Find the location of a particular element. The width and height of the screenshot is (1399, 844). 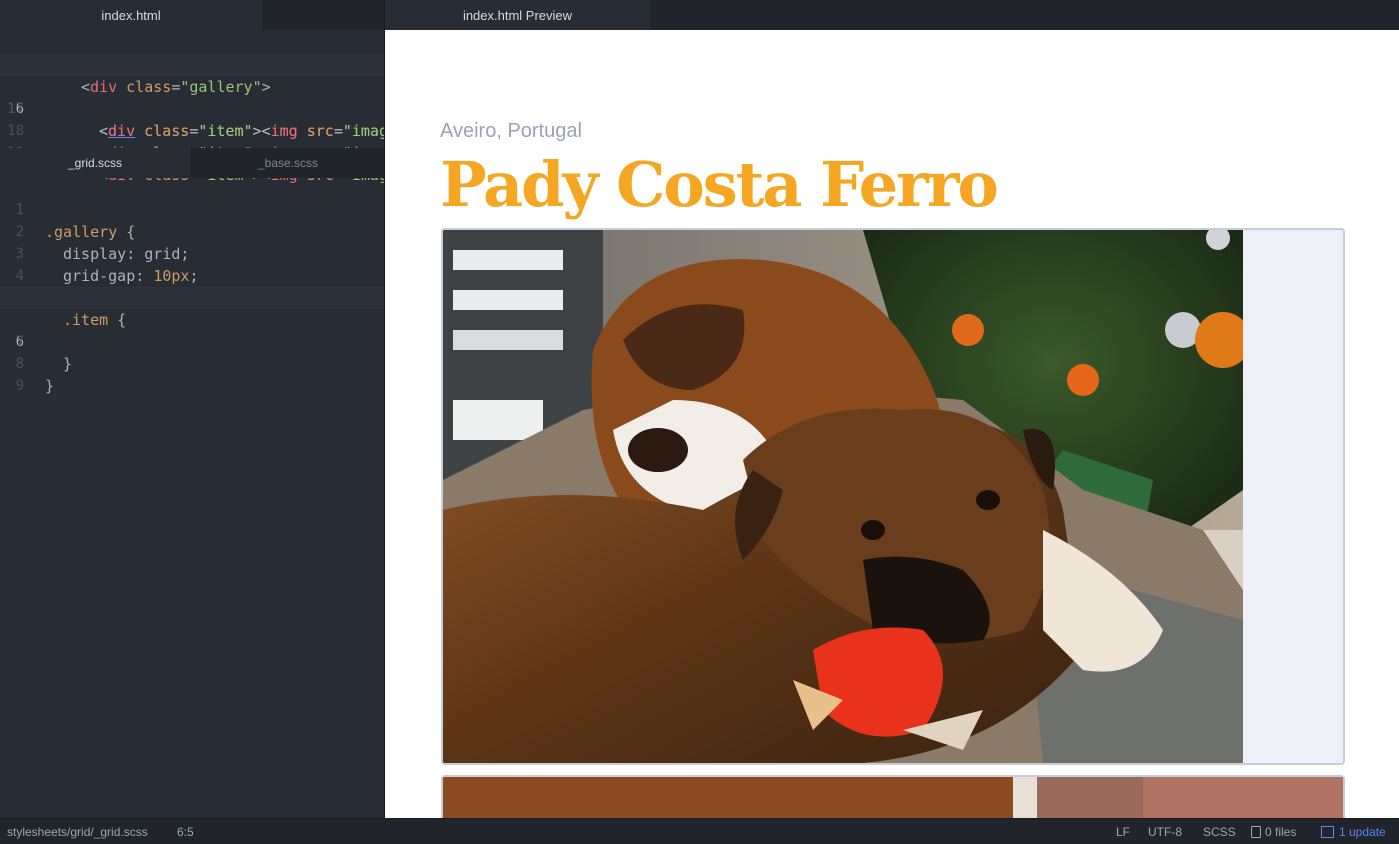

files-indicator: 0 files is located at coordinates (1273, 831).